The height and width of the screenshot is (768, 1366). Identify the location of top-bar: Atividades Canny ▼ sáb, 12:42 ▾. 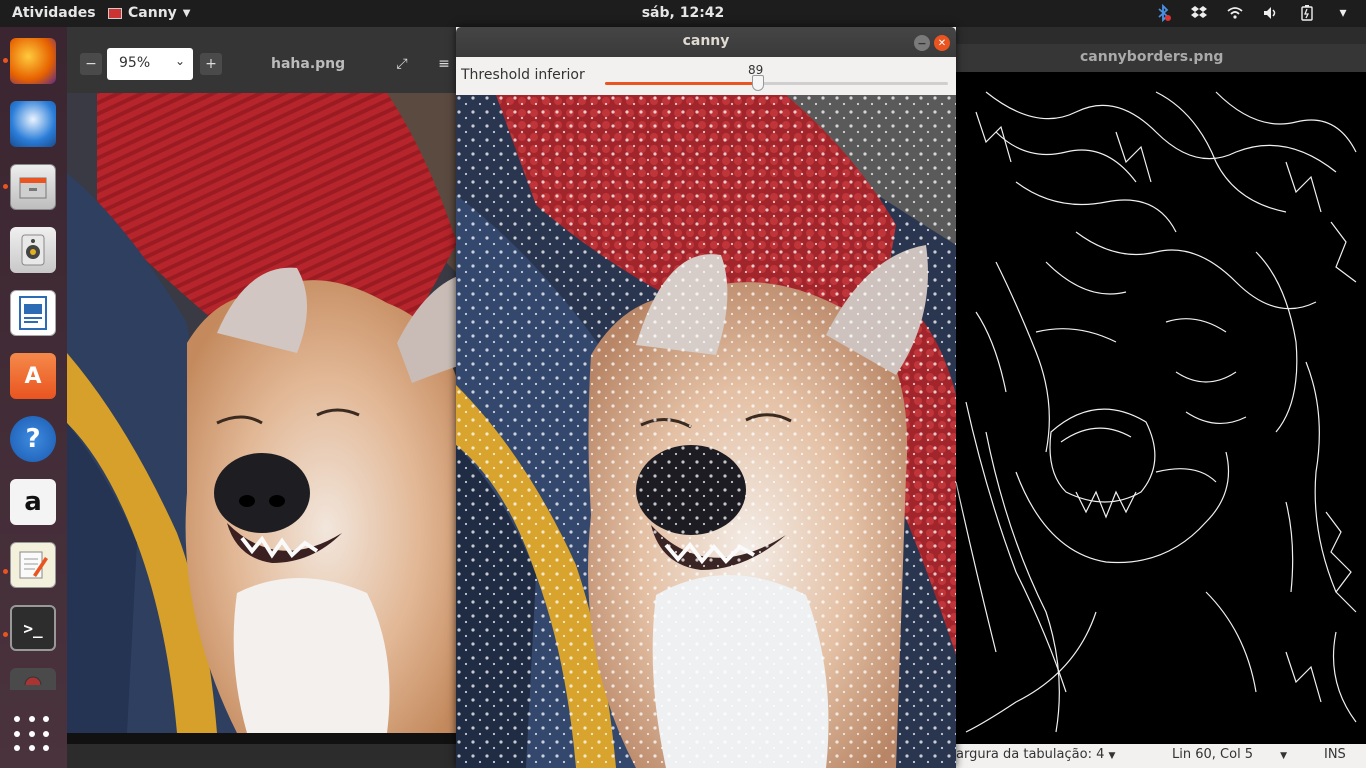
(683, 13).